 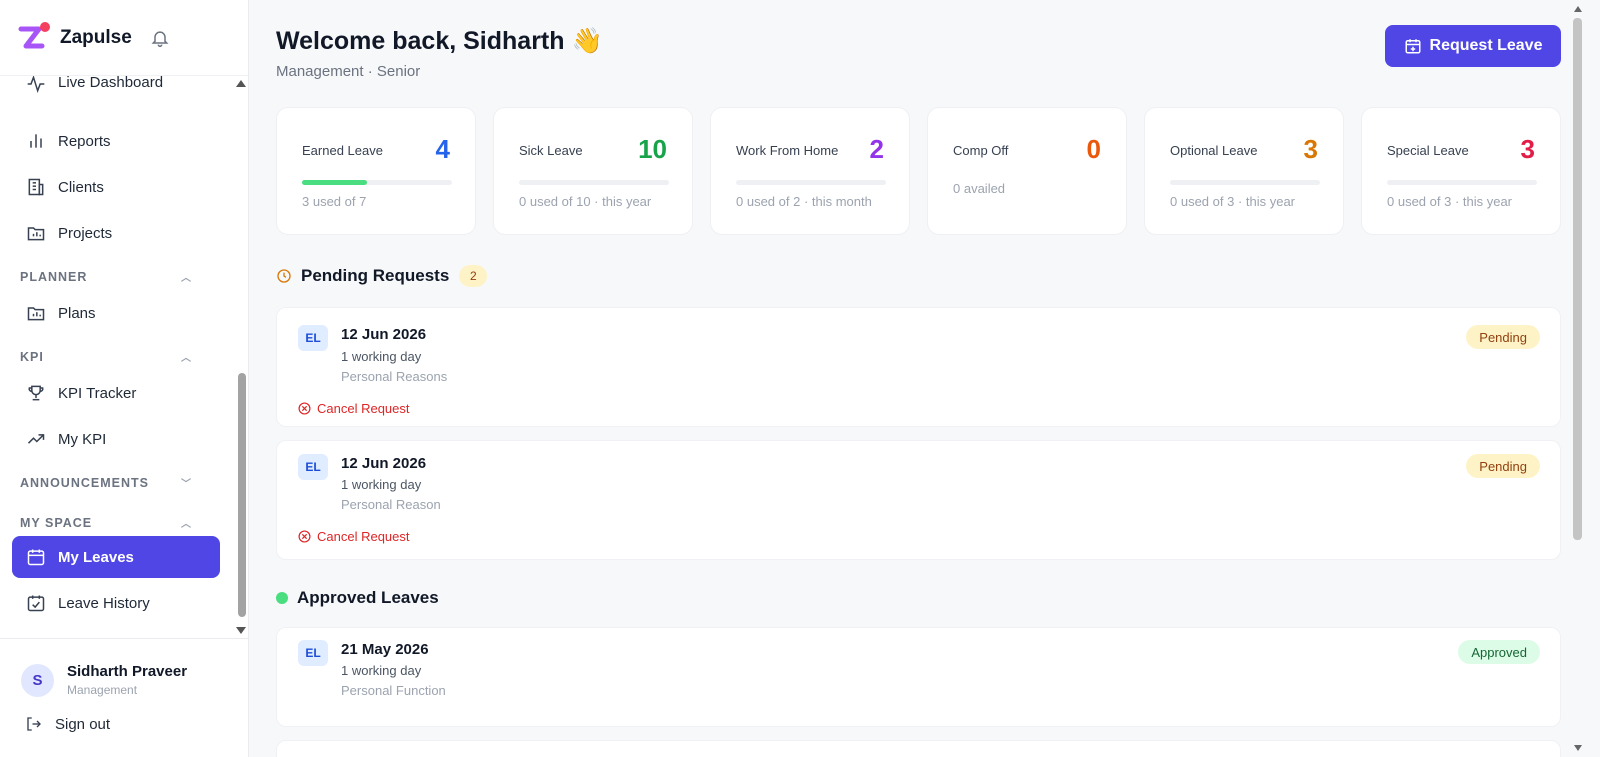 What do you see at coordinates (473, 276) in the screenshot?
I see `pending-count-badge: 2` at bounding box center [473, 276].